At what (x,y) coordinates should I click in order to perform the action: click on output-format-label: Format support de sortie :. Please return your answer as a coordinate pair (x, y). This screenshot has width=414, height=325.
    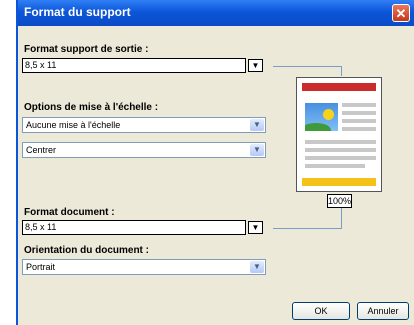
    Looking at the image, I should click on (86, 49).